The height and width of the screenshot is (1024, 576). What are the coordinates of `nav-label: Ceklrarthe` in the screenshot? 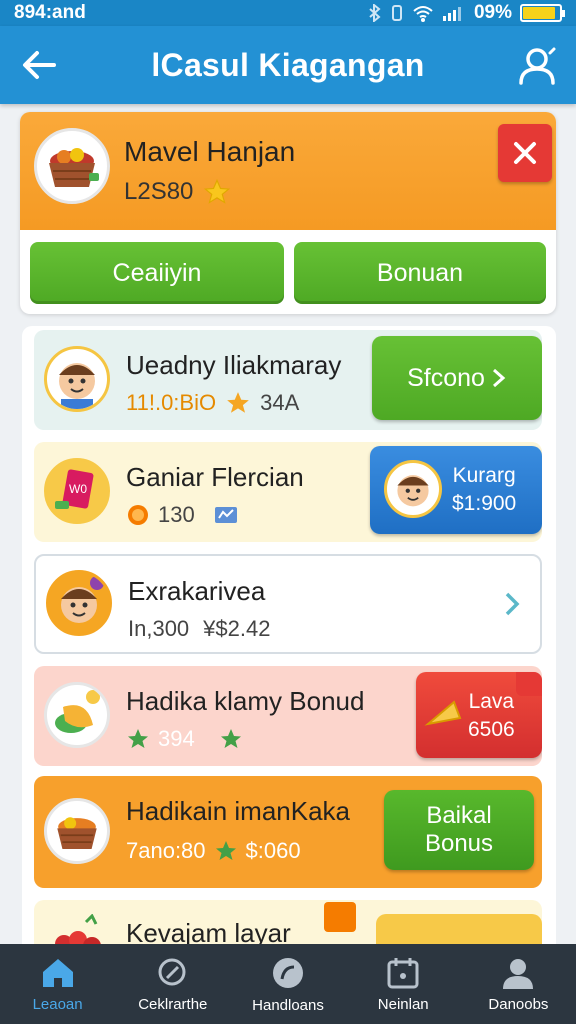 It's located at (173, 1004).